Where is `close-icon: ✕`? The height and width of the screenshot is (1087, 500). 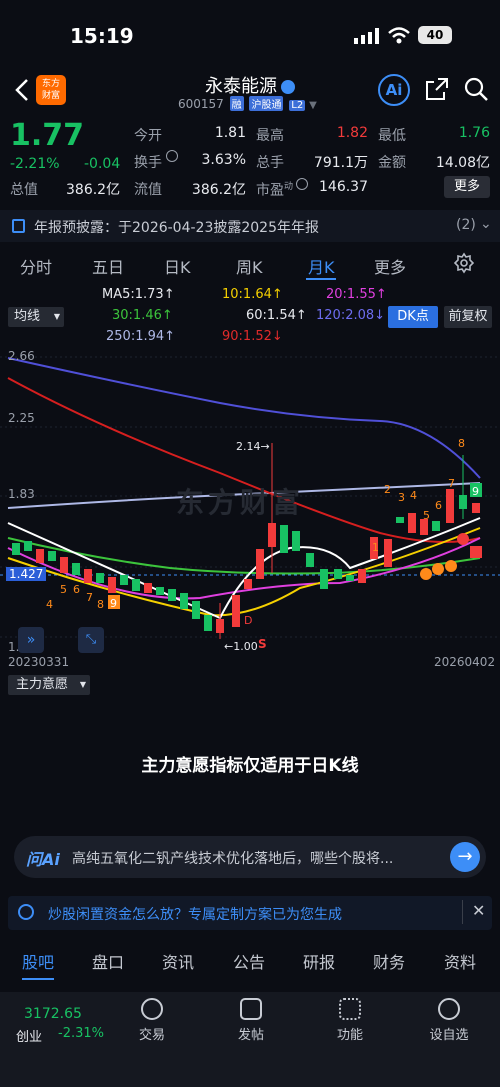 close-icon: ✕ is located at coordinates (478, 910).